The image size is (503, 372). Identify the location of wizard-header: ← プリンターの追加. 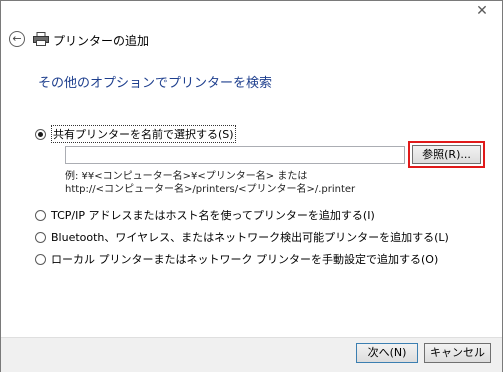
(251, 41).